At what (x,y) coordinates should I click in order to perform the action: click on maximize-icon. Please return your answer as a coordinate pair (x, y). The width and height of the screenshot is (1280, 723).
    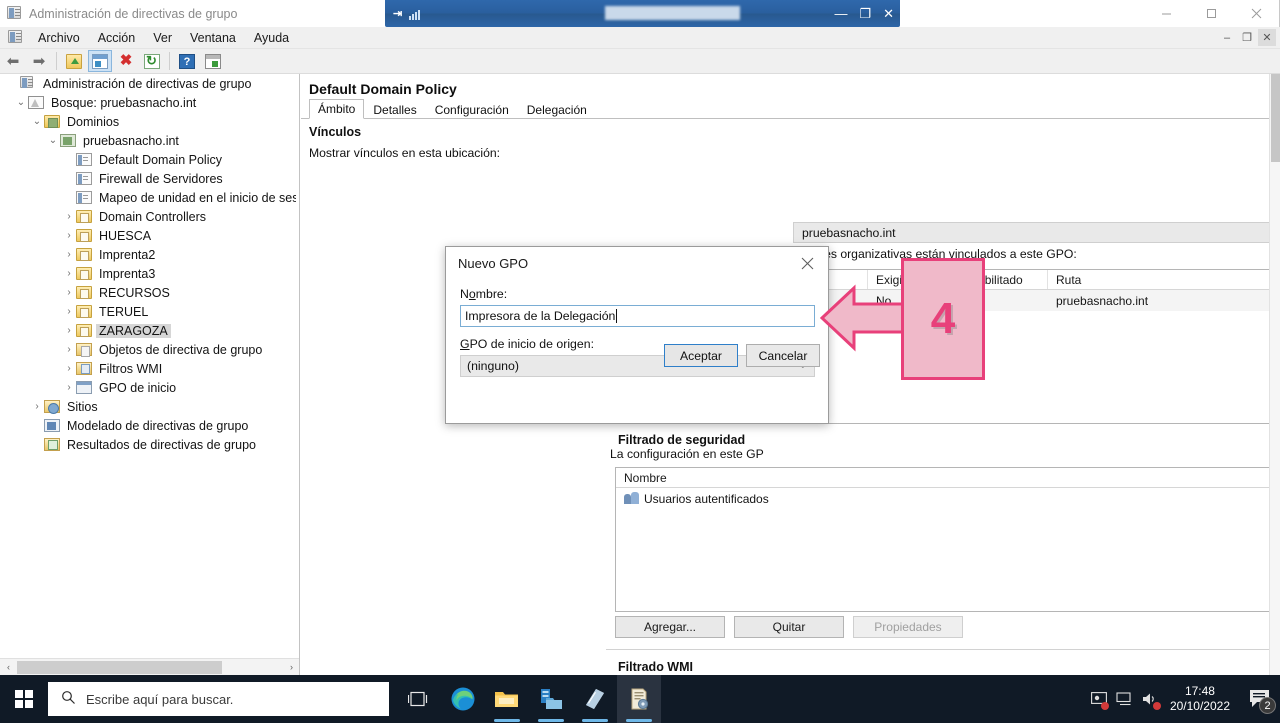
    Looking at the image, I should click on (1211, 13).